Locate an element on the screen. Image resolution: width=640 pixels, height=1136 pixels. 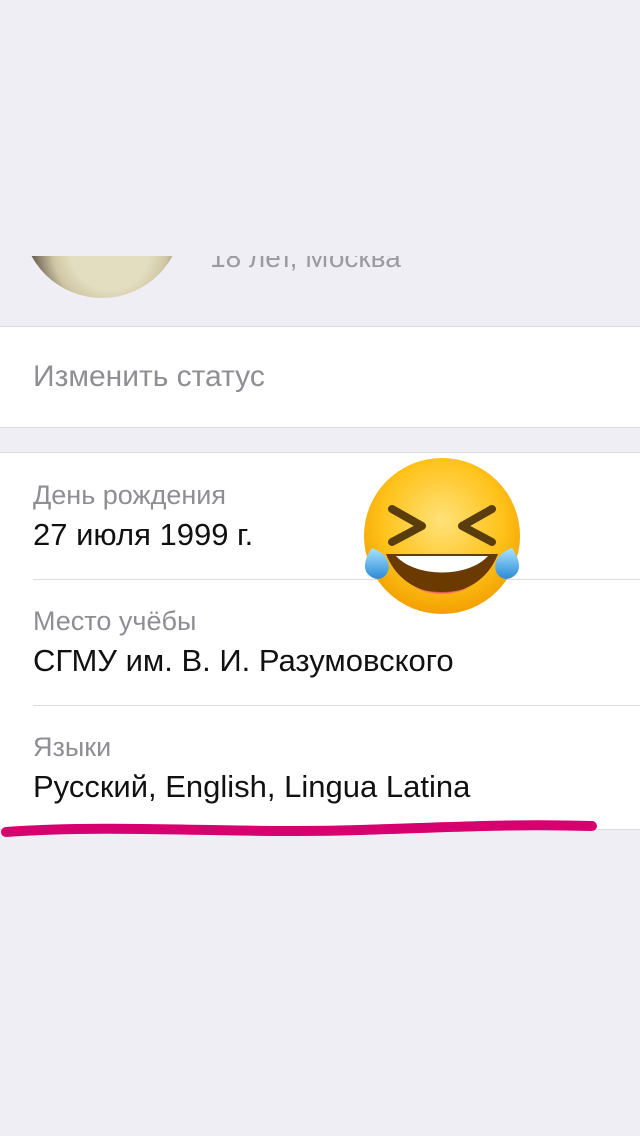
avatar-crop: 18 лет, Москва is located at coordinates (320, 291).